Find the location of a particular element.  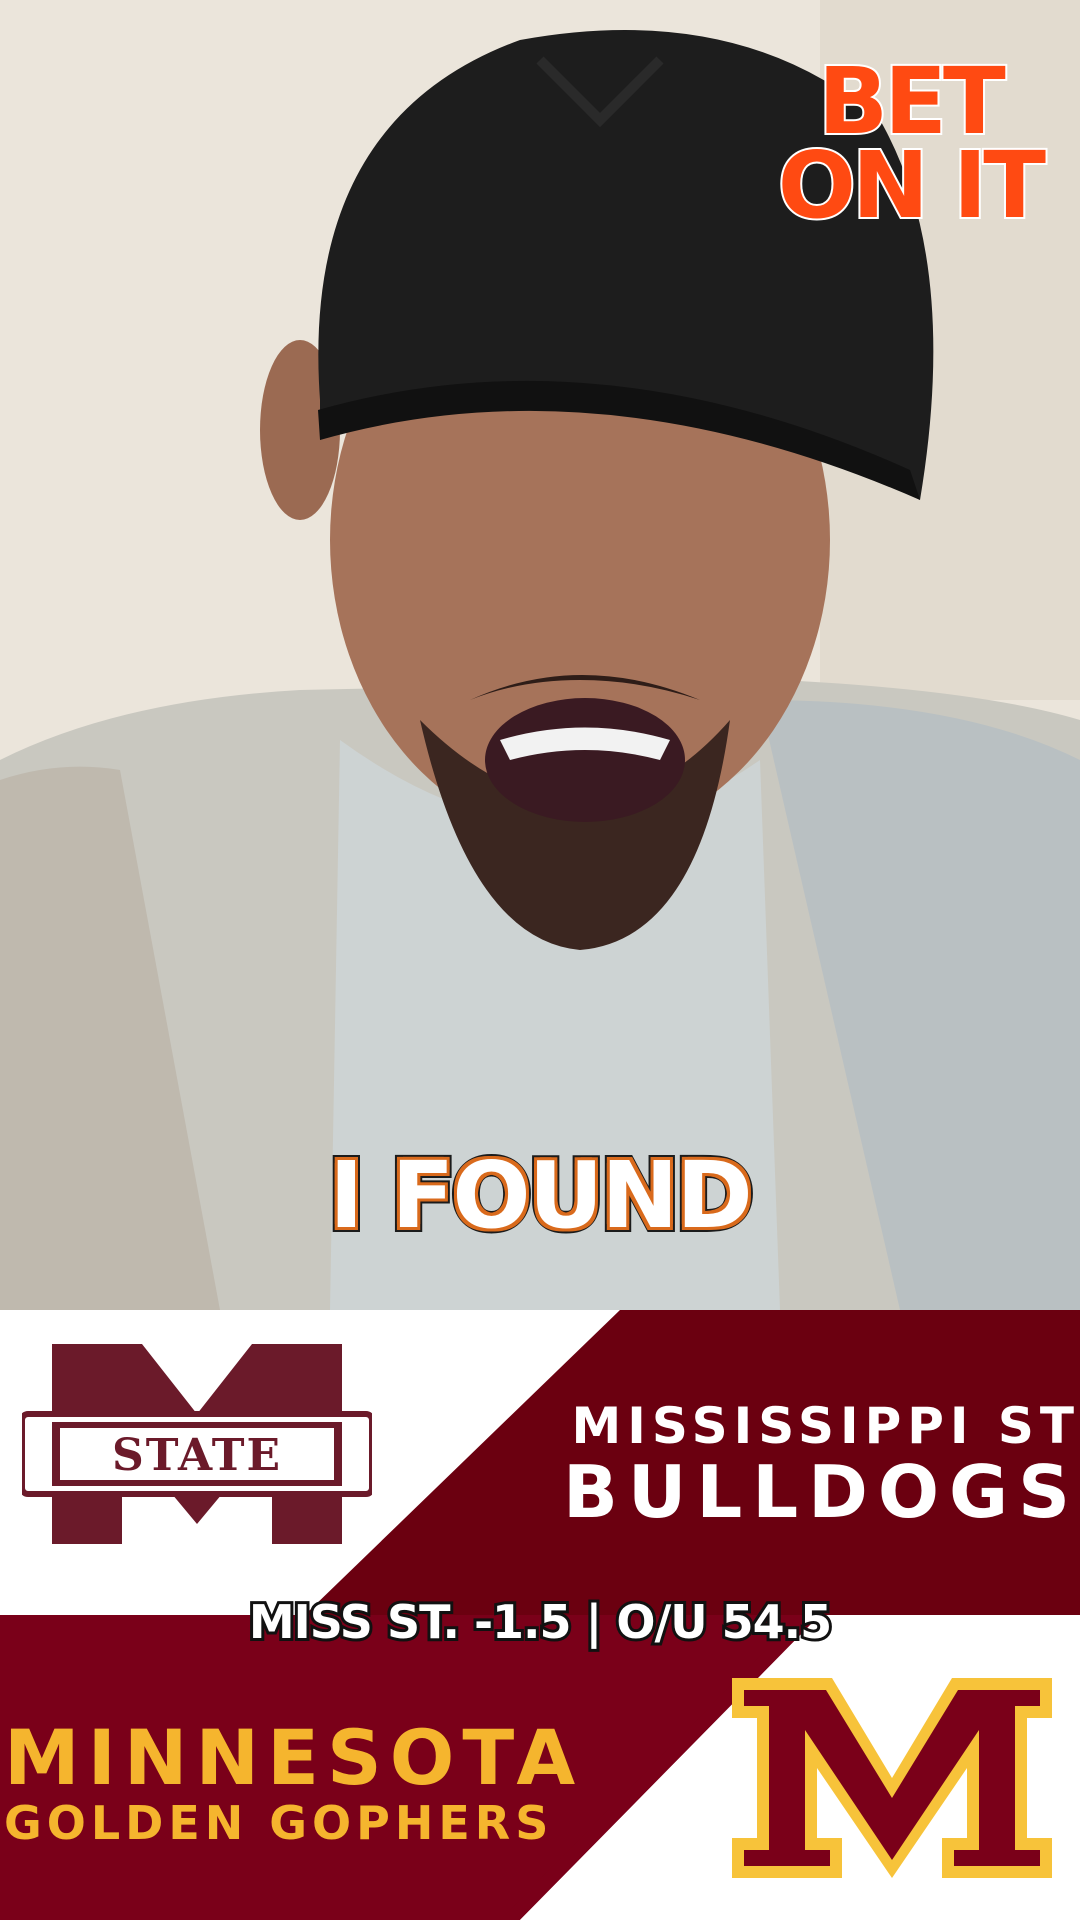

team2-name: MINNESOTA GOLDEN GOPHERS is located at coordinates (344, 1781).